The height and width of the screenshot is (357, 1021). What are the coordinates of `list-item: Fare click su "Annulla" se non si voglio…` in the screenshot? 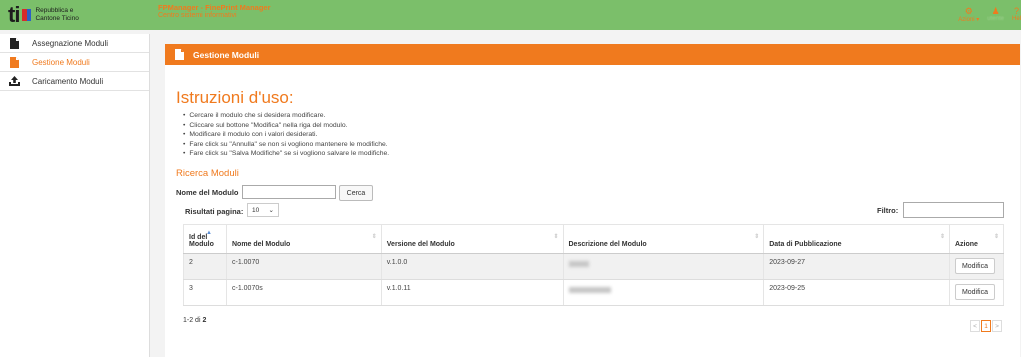 It's located at (286, 145).